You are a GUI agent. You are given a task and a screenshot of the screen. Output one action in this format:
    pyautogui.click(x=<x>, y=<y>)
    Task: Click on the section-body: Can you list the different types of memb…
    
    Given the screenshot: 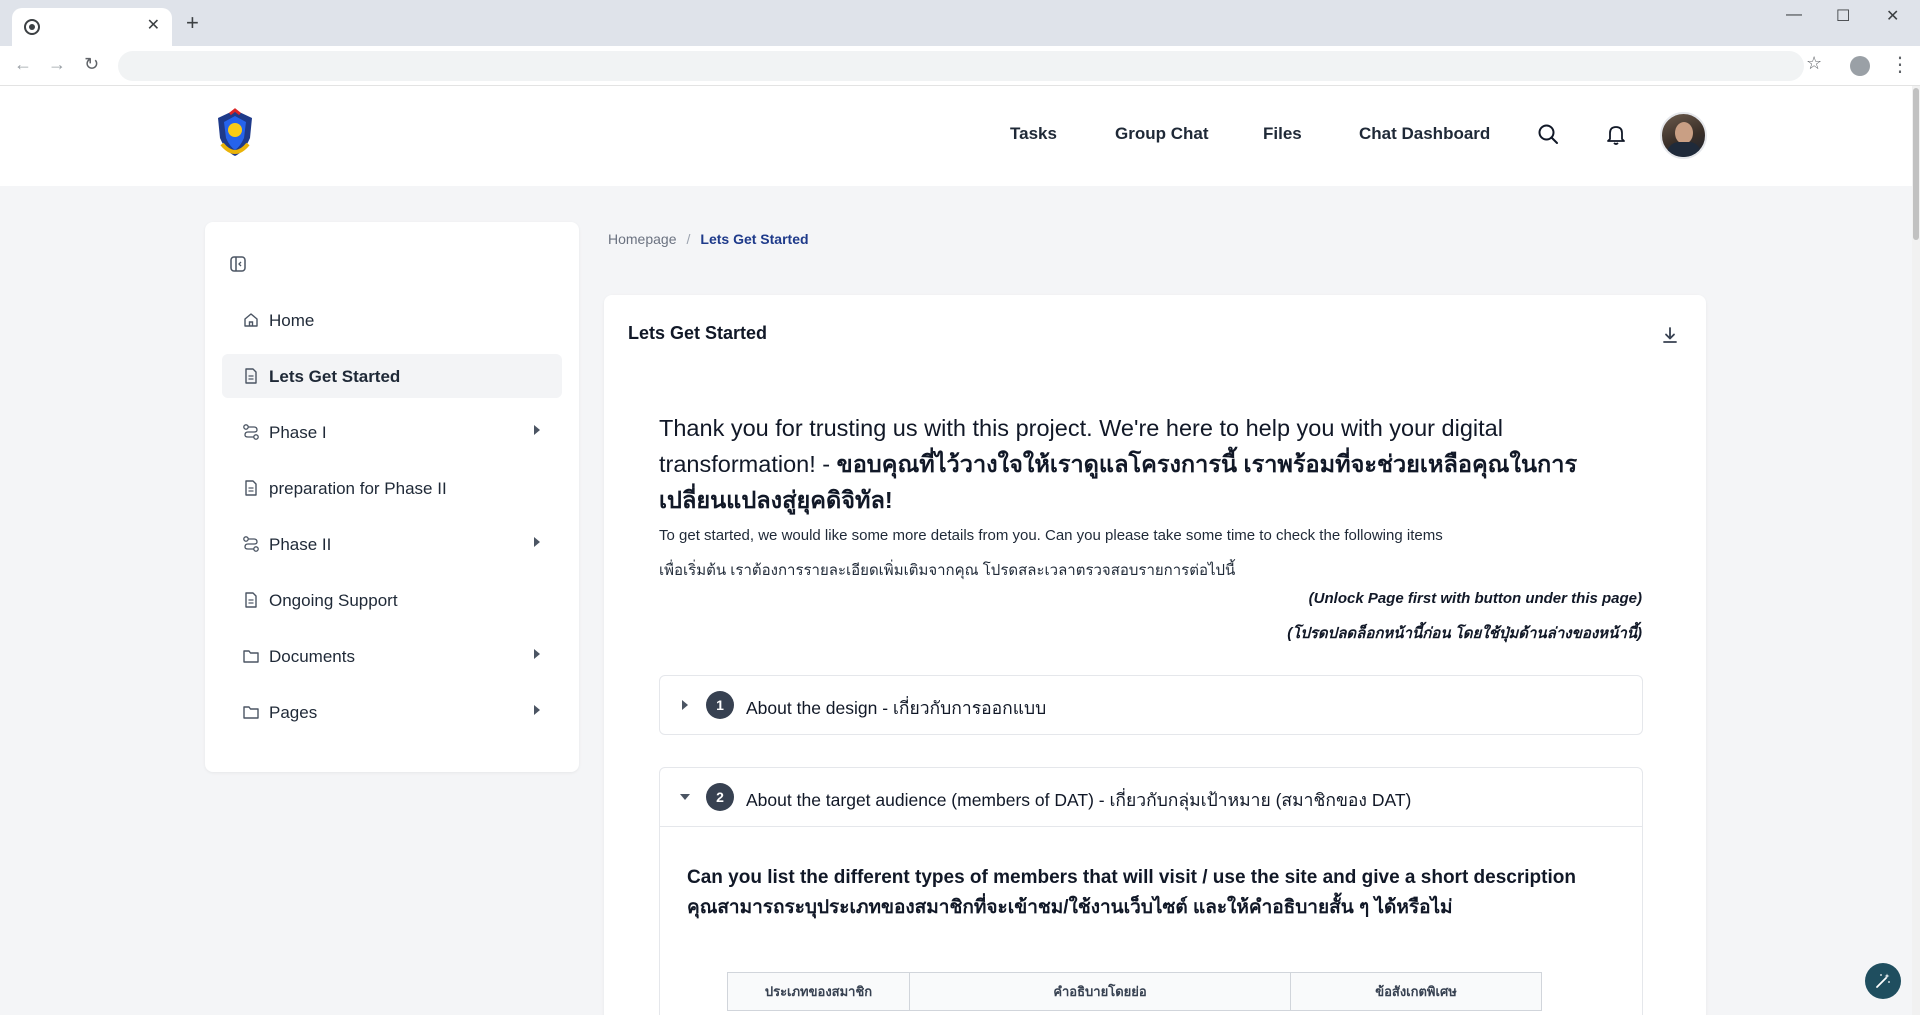 What is the action you would take?
    pyautogui.click(x=1151, y=920)
    